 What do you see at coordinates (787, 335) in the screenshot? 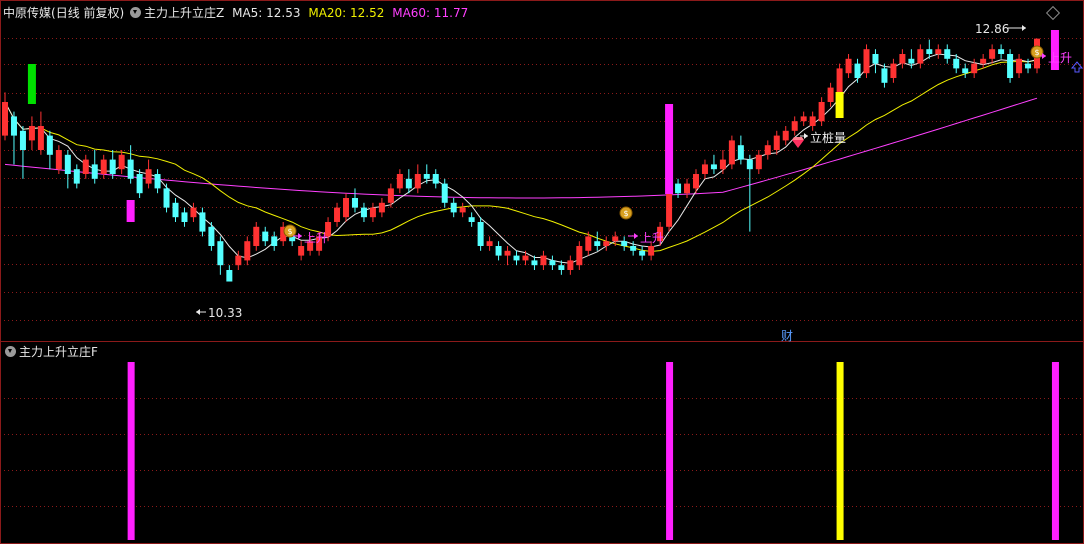
I see `finance-marker: 财` at bounding box center [787, 335].